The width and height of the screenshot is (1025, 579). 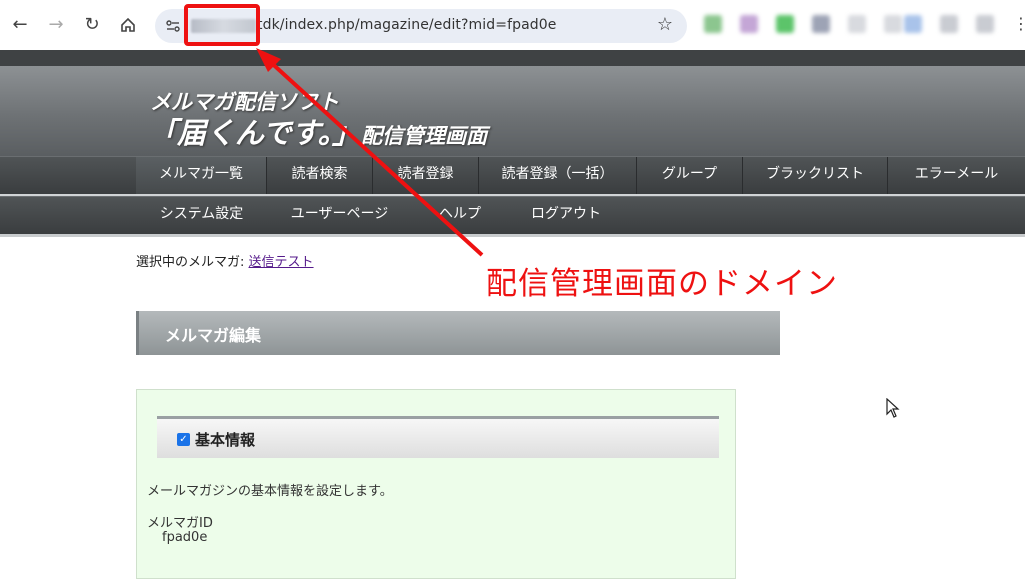 I want to click on url-text: tdk/index.php/magazine/edit?mid=fpad0e, so click(x=407, y=25).